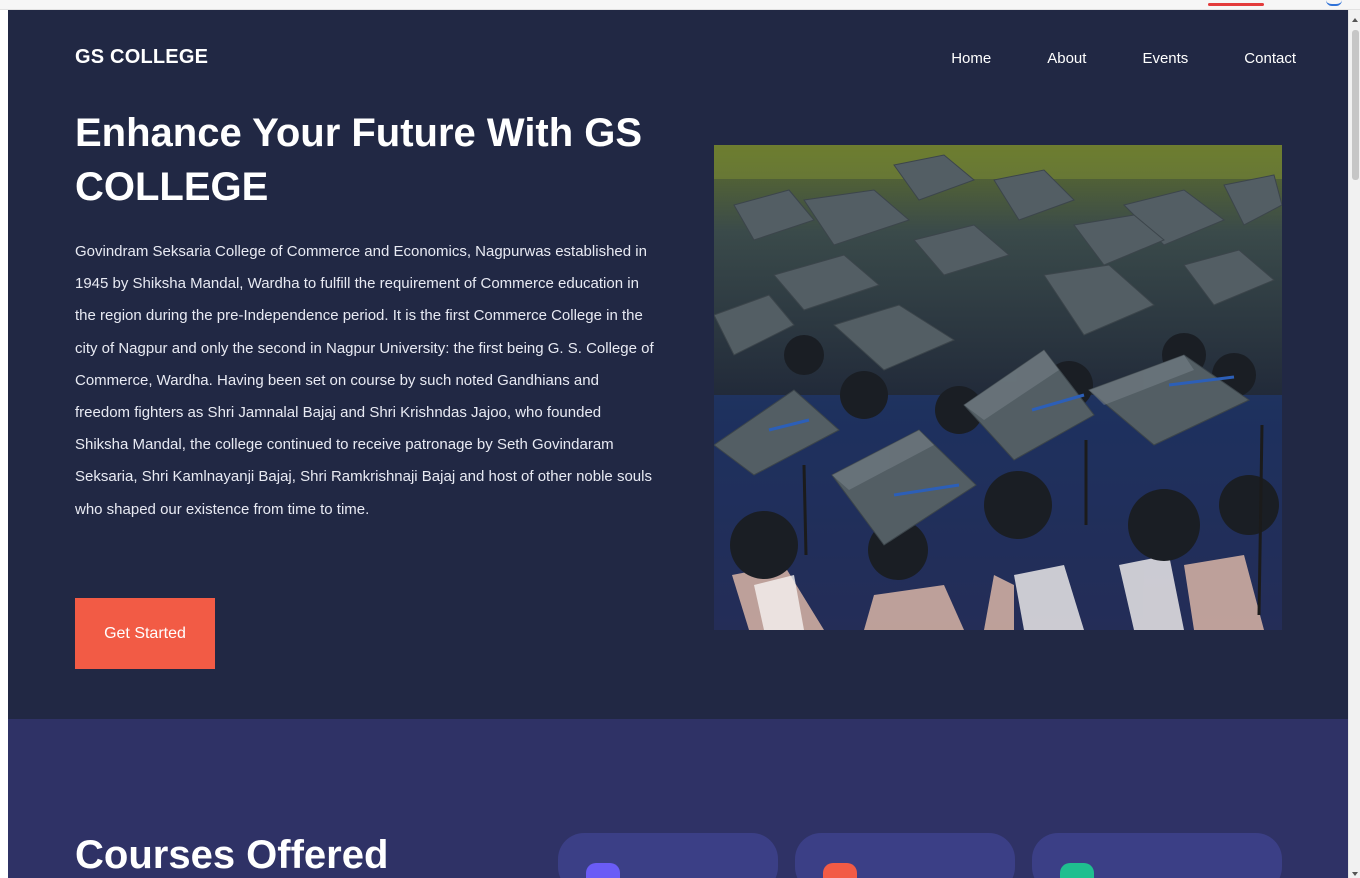 This screenshot has width=1360, height=878. Describe the element at coordinates (1355, 20) in the screenshot. I see `scroll-up-arrow-icon` at that location.